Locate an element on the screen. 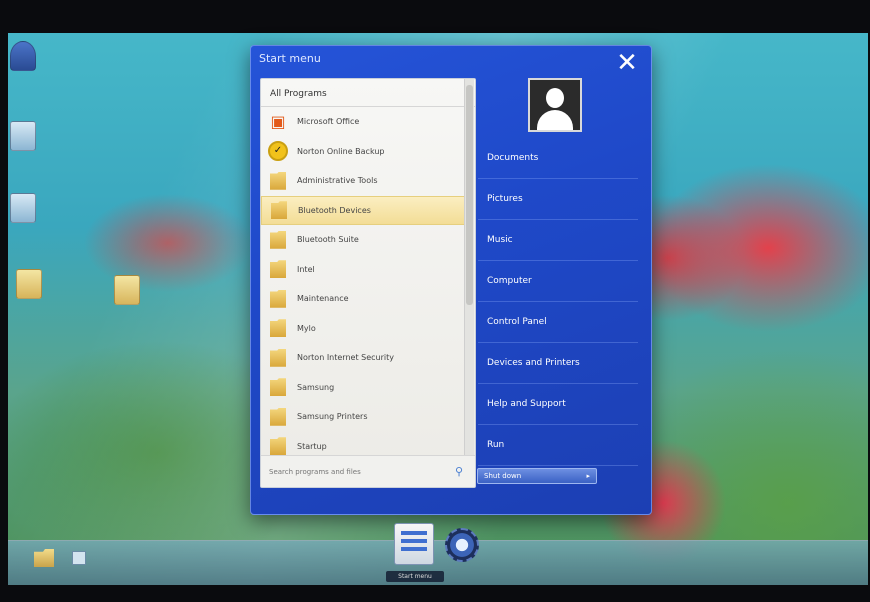 The width and height of the screenshot is (870, 602). all-programs-header: All Programs is located at coordinates (368, 93).